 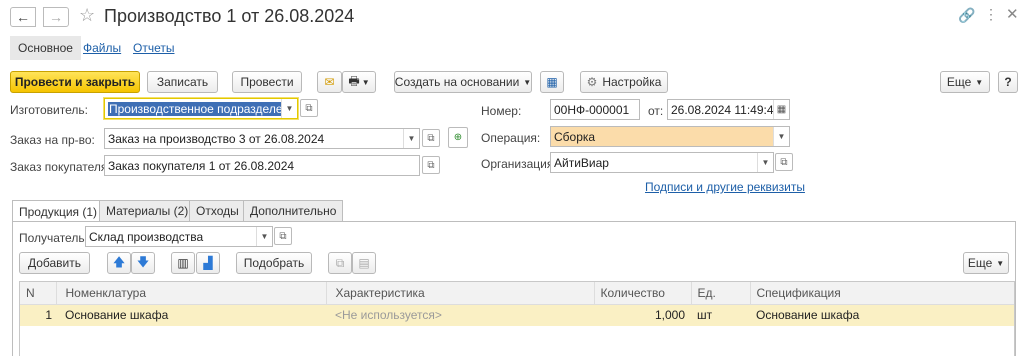 I want to click on operation-value: Сборка, so click(x=575, y=136).